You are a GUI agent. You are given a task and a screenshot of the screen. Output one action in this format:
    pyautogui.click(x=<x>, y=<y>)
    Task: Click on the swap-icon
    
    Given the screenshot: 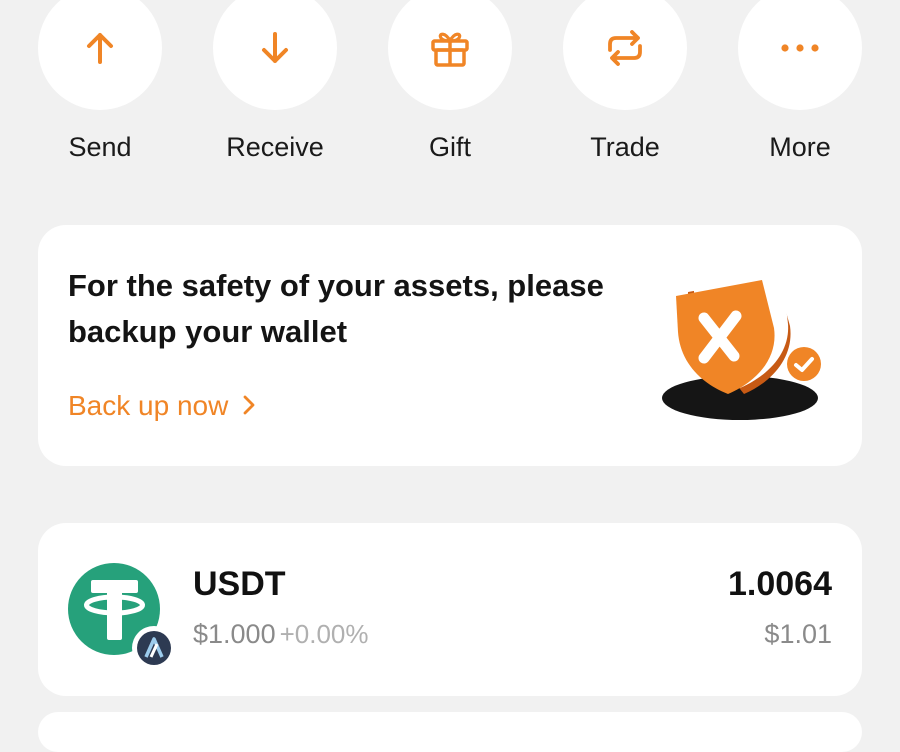 What is the action you would take?
    pyautogui.click(x=625, y=48)
    